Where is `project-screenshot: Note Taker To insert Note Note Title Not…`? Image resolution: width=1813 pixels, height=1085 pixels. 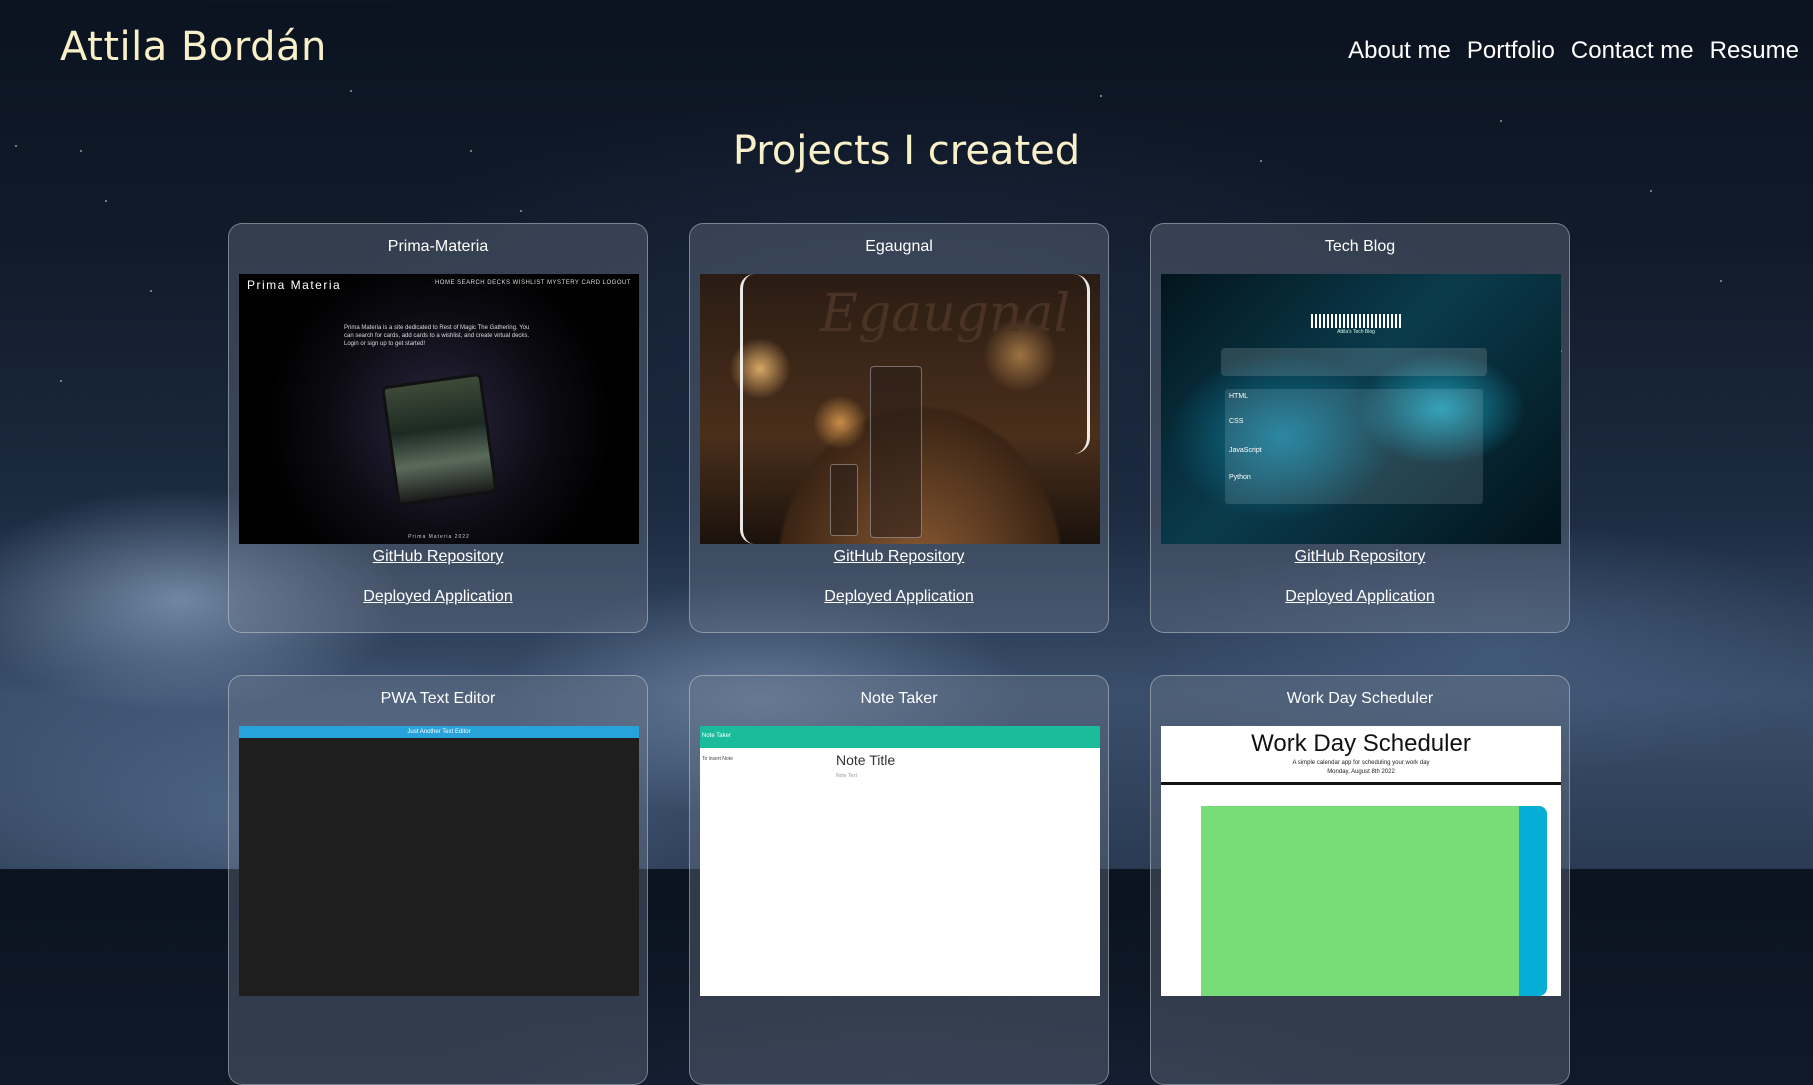
project-screenshot: Note Taker To insert Note Note Title Not… is located at coordinates (900, 861).